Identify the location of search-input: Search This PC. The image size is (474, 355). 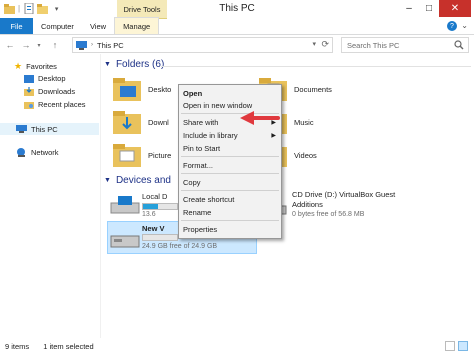
(405, 45).